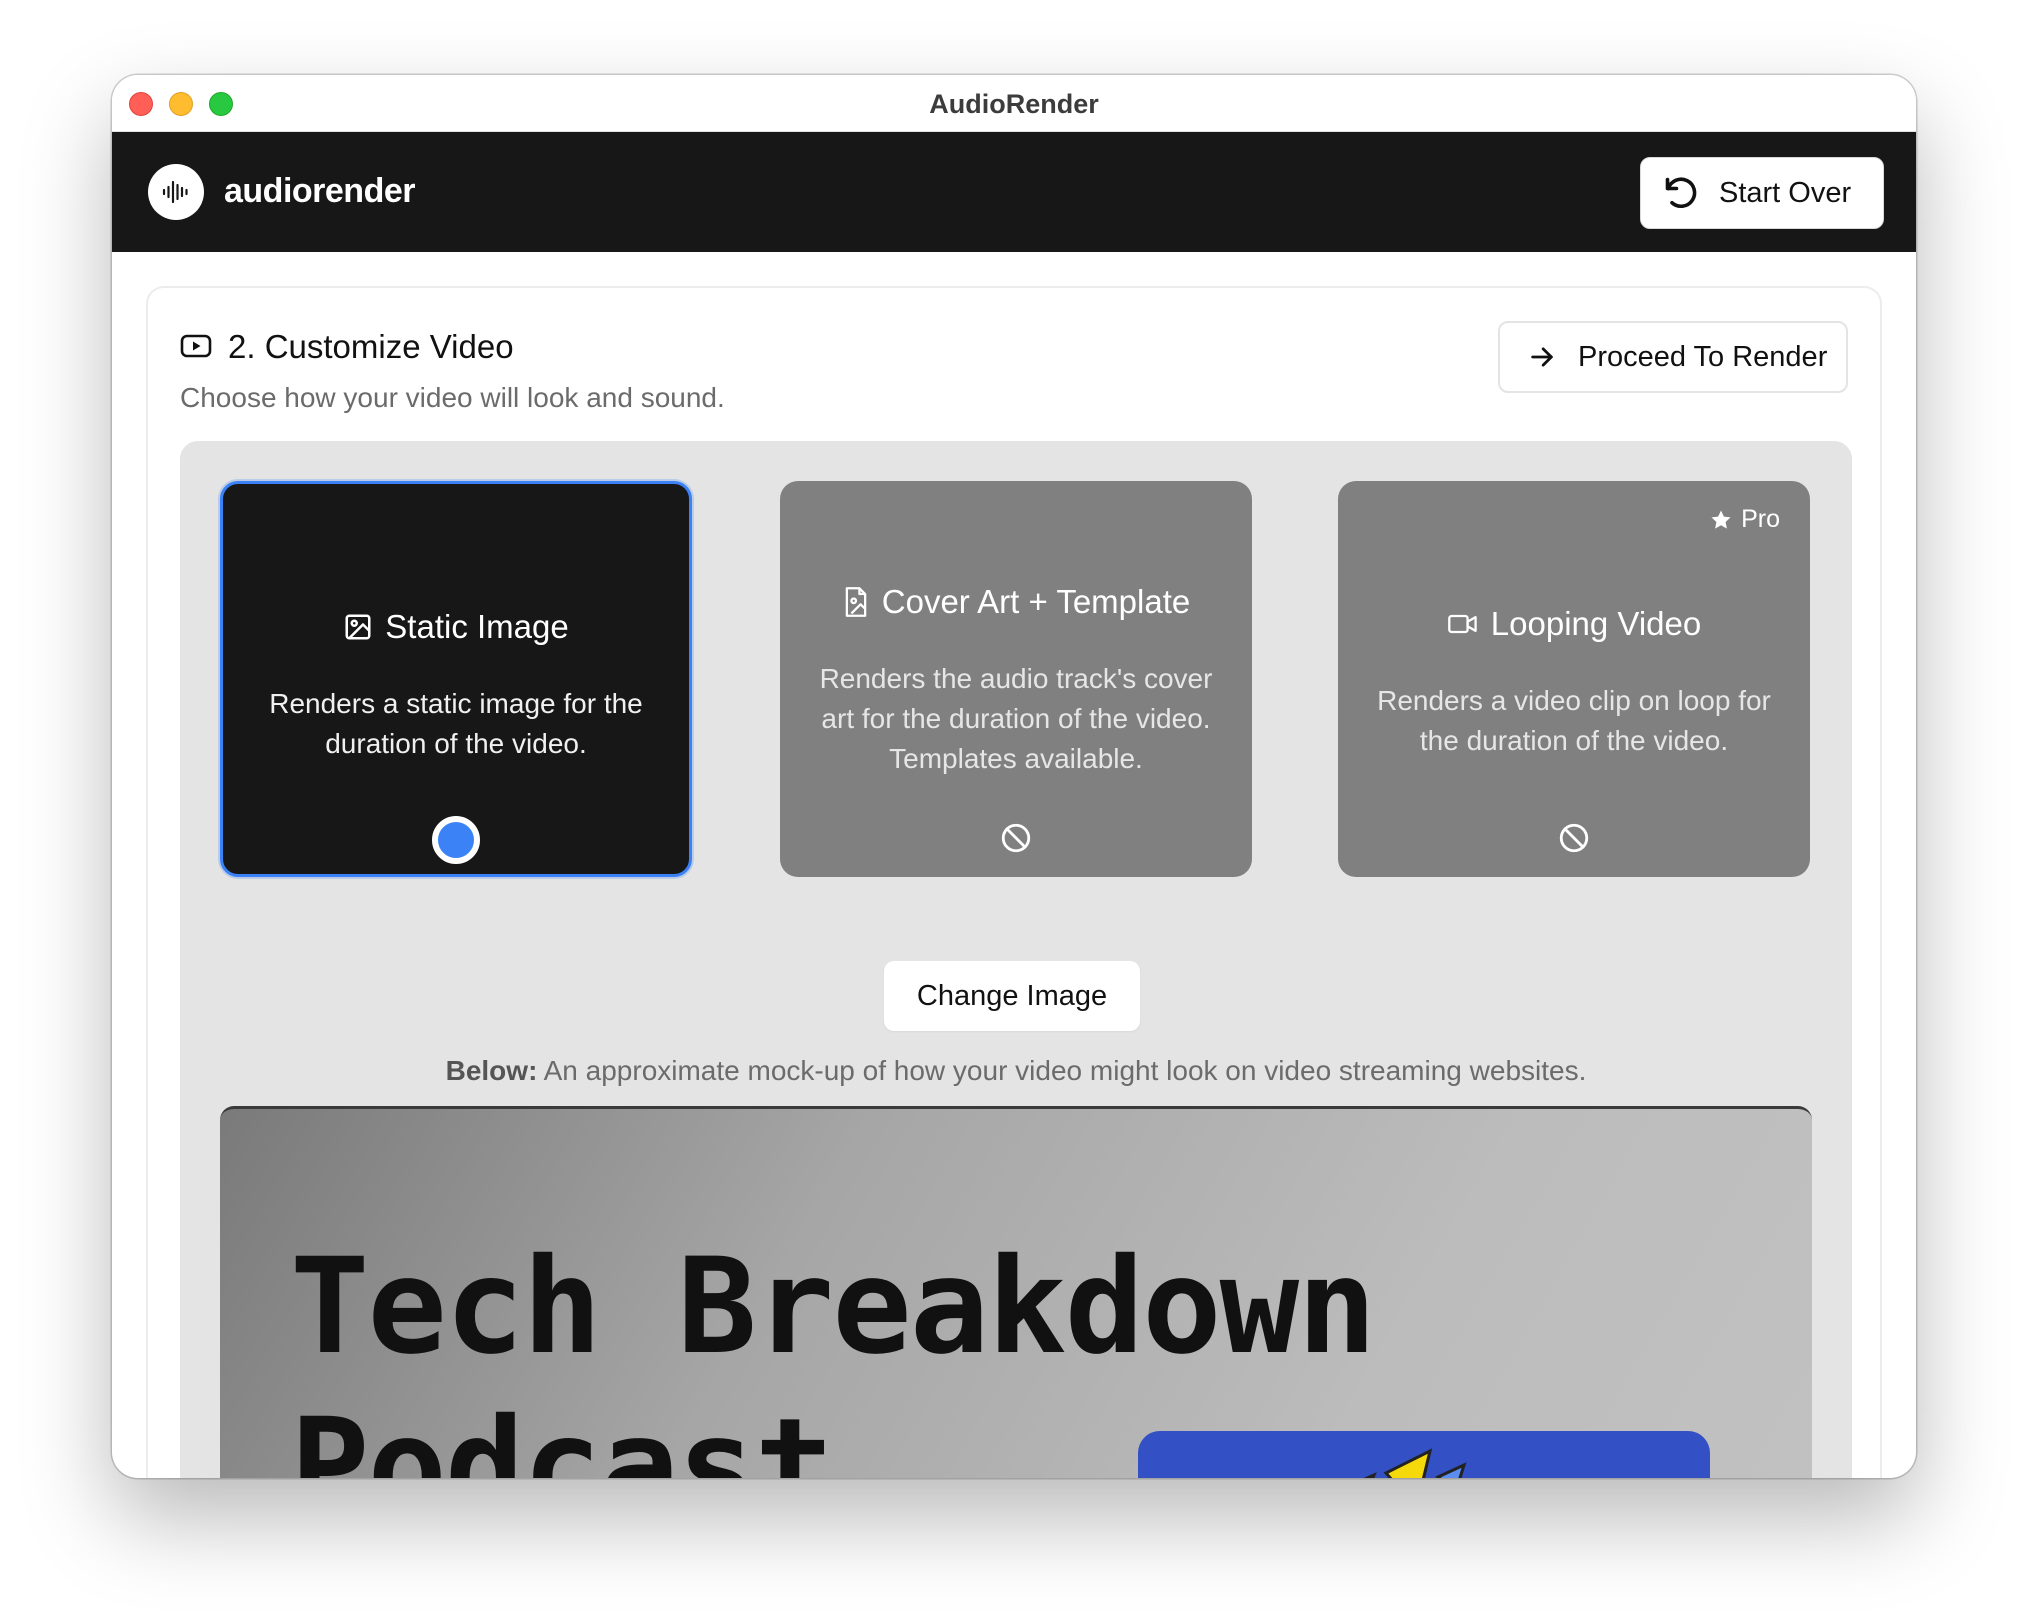  I want to click on undo-icon, so click(1681, 193).